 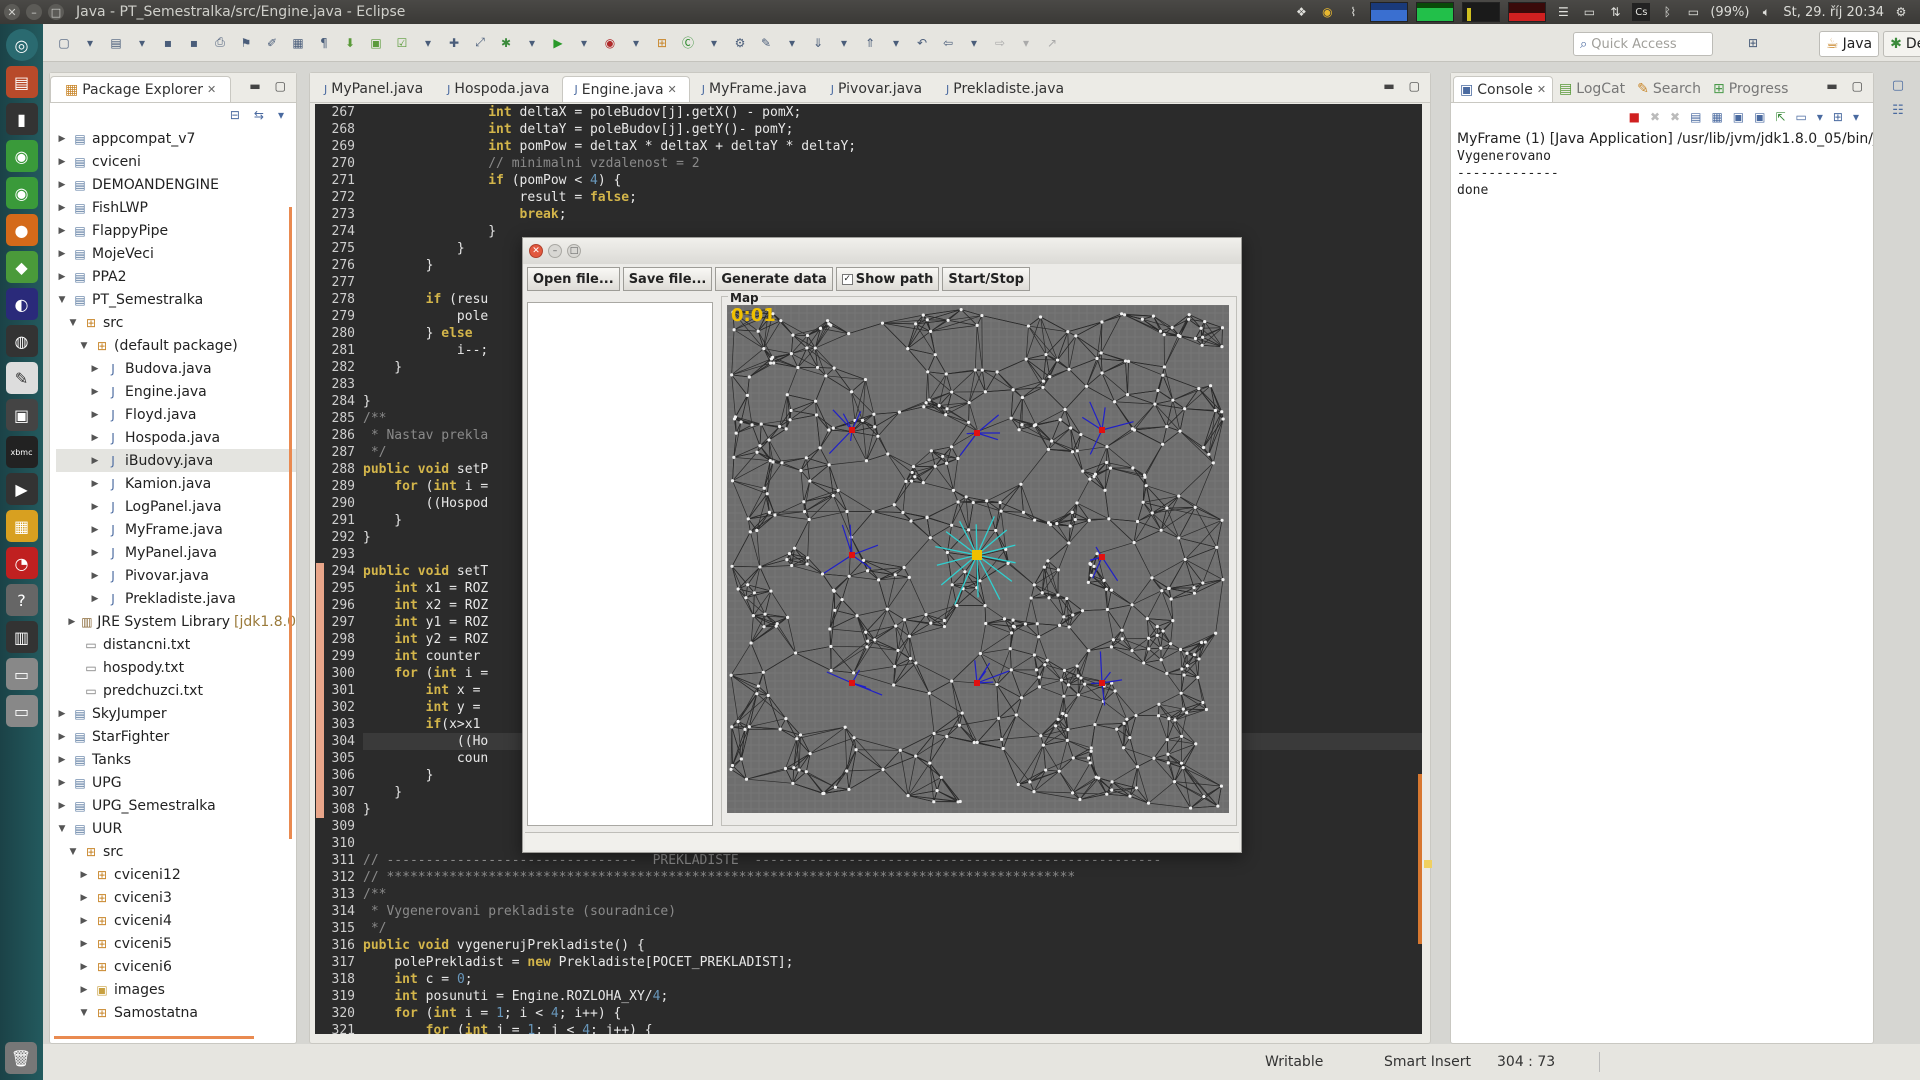 What do you see at coordinates (688, 43) in the screenshot?
I see `new-java-class-icon: Ⓒ` at bounding box center [688, 43].